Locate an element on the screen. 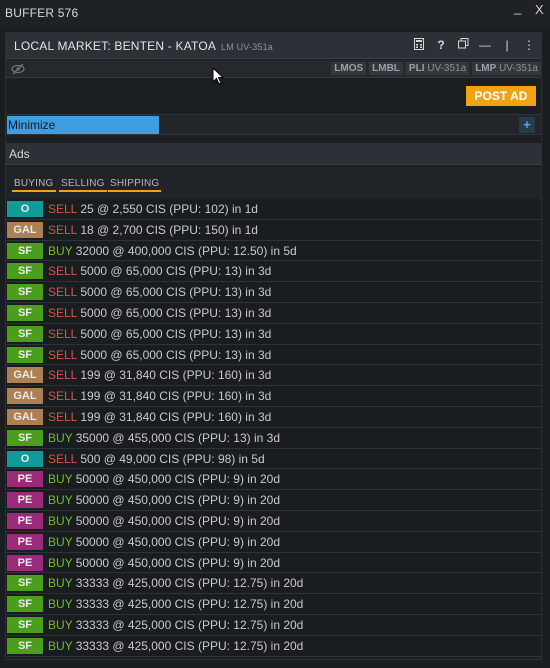 The width and height of the screenshot is (550, 668). ad-details: 35000 @ 455,000 CIS (PPU: 13) in 3d is located at coordinates (177, 437).